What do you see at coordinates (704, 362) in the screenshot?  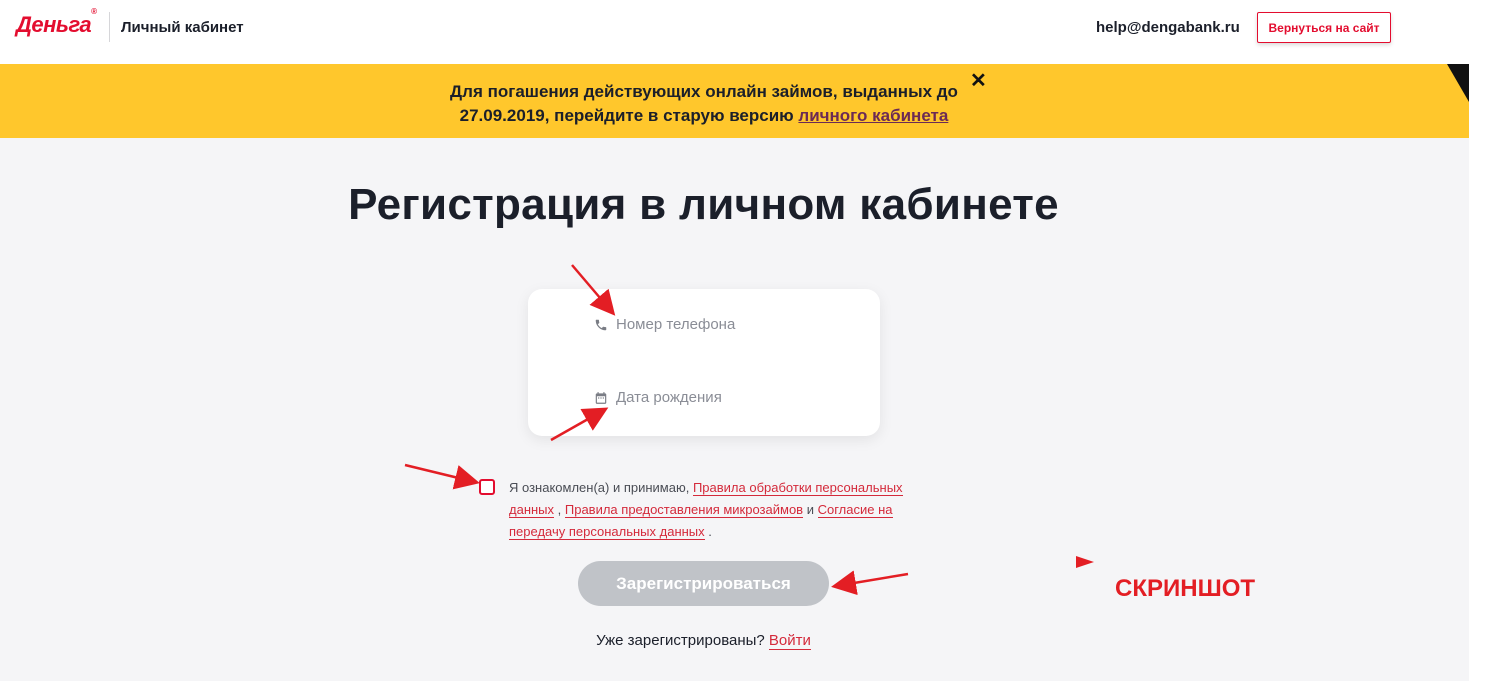 I see `registration-form-card: Номер телефона Дата рождения` at bounding box center [704, 362].